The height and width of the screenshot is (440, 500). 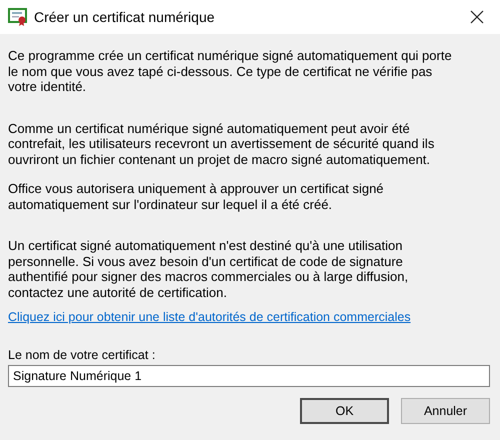 What do you see at coordinates (82, 355) in the screenshot?
I see `field-label: Le nom de votre certificat :` at bounding box center [82, 355].